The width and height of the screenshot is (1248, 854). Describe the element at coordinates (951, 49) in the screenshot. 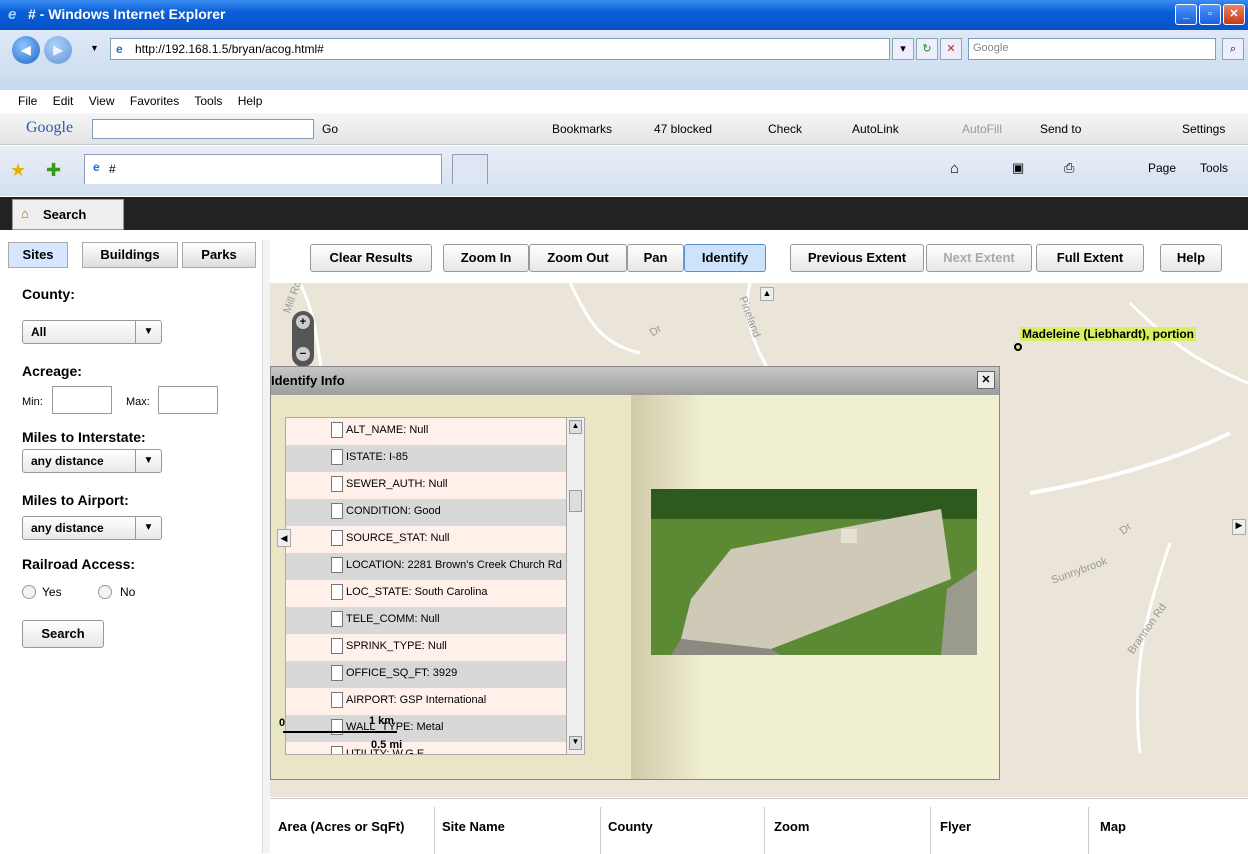

I see `stop-button: ✕` at that location.